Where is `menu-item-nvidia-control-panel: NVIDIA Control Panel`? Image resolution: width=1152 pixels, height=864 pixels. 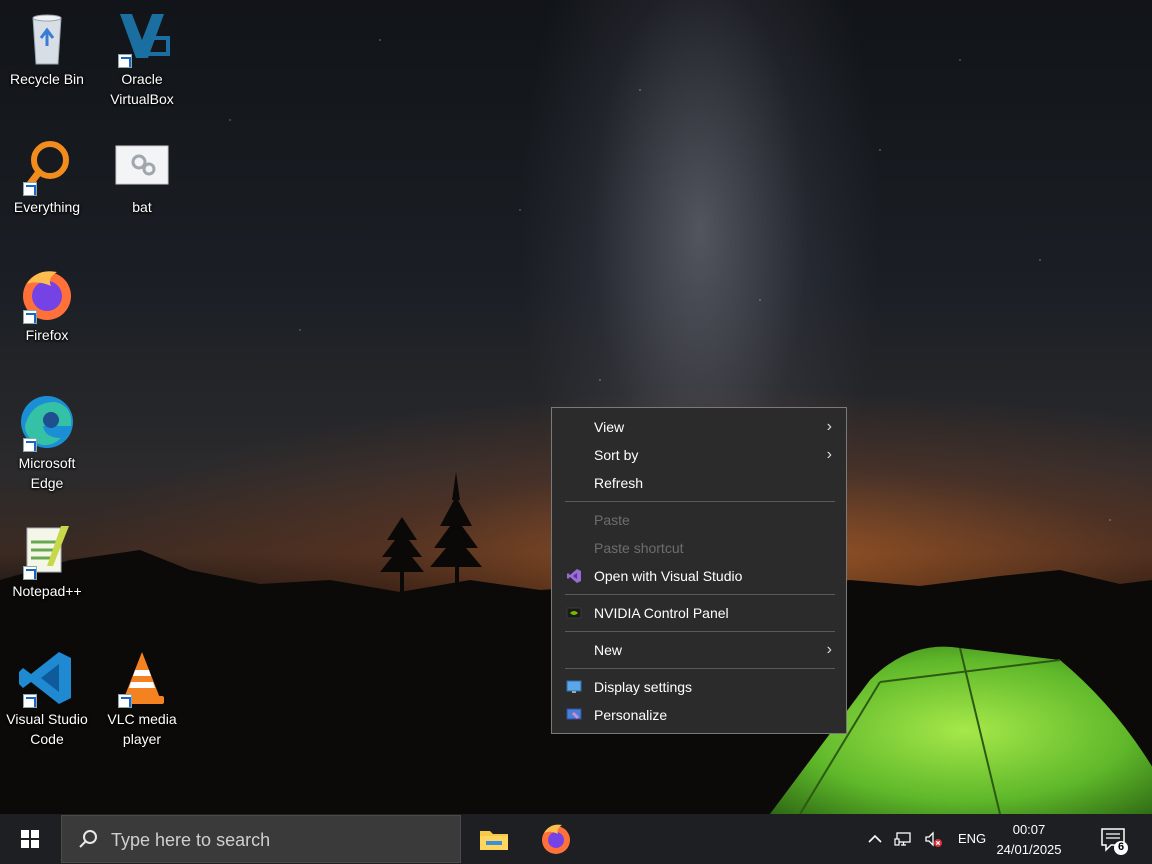
menu-item-nvidia-control-panel: NVIDIA Control Panel is located at coordinates (699, 613).